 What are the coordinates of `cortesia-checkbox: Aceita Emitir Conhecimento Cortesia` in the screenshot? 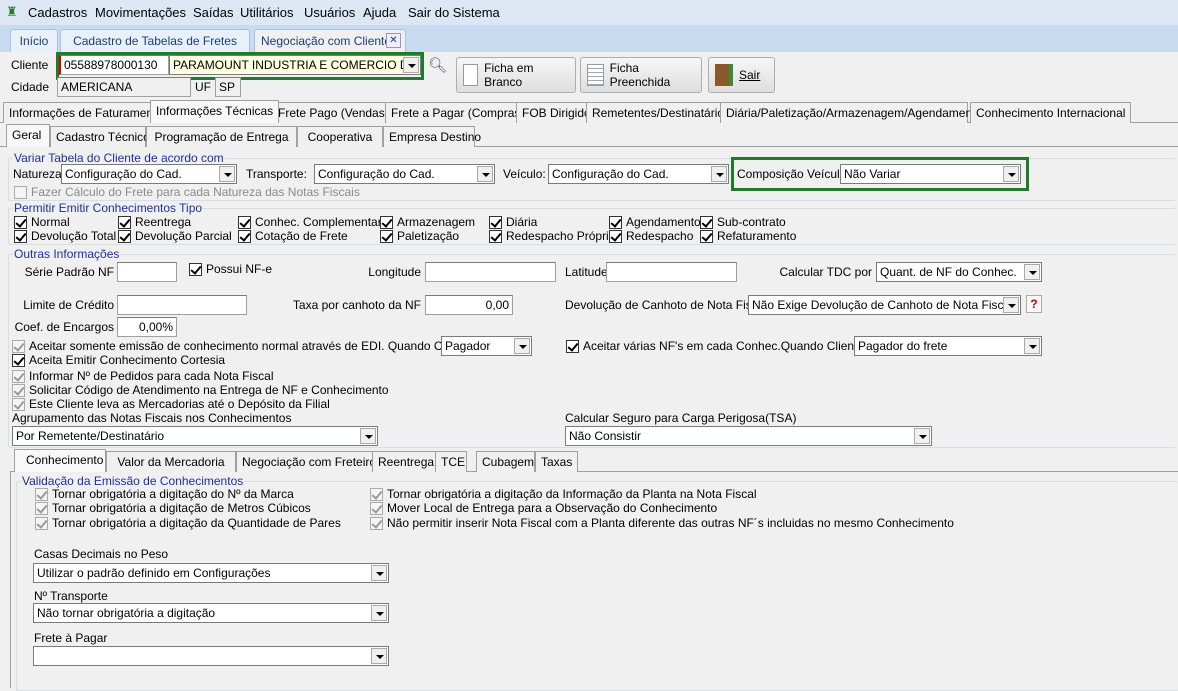 It's located at (118, 360).